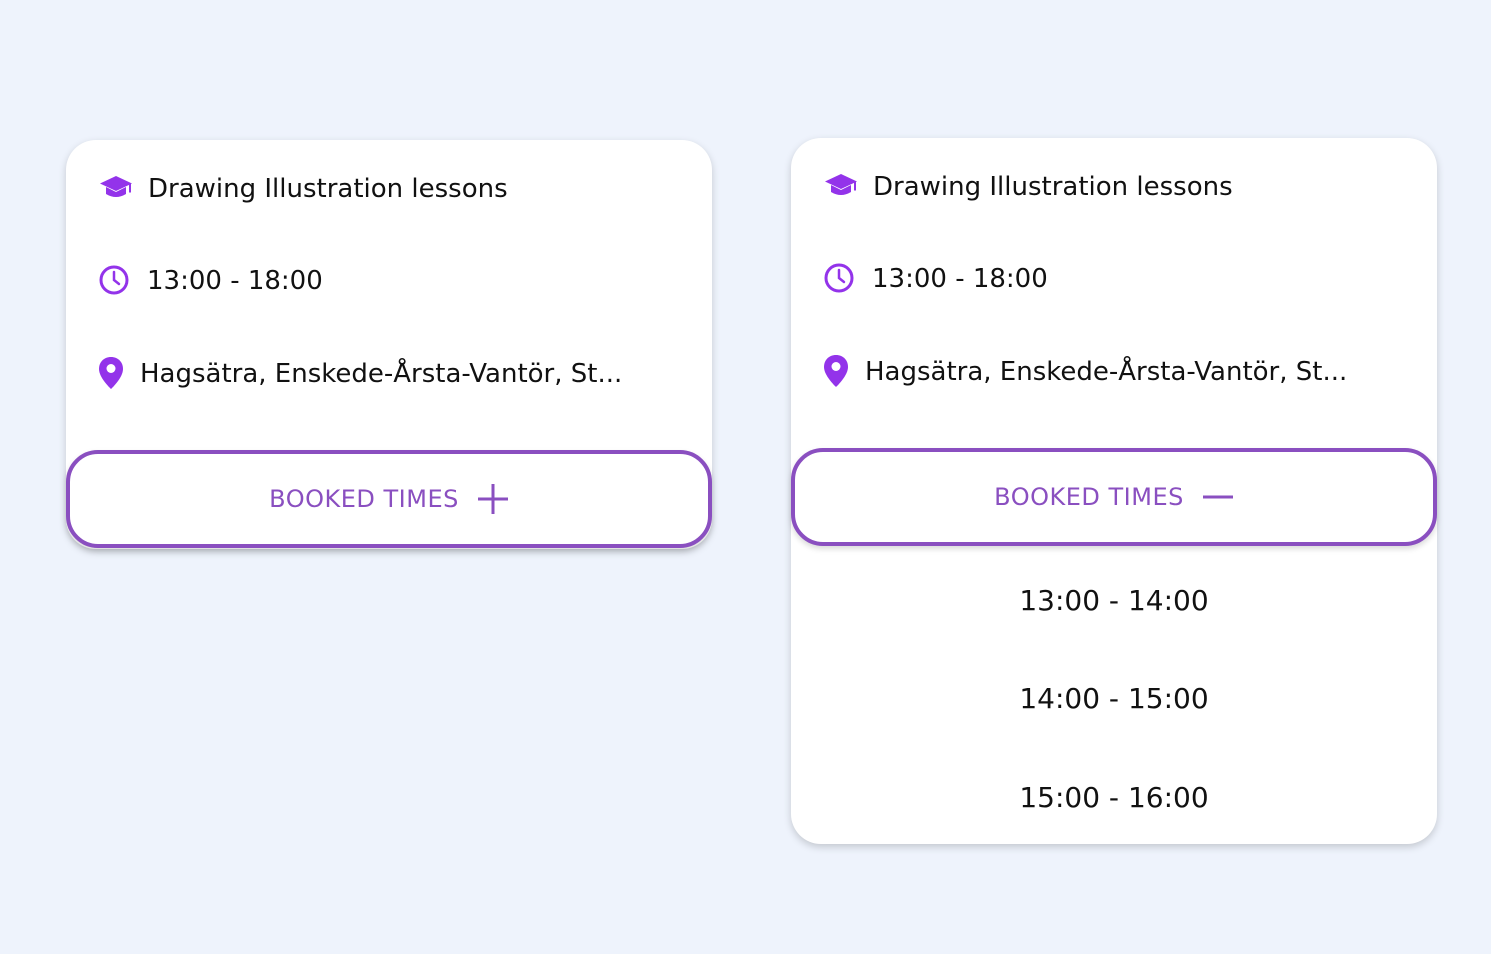 This screenshot has height=954, width=1491. I want to click on booked-time-slot: 13:00 - 14:00, so click(1114, 601).